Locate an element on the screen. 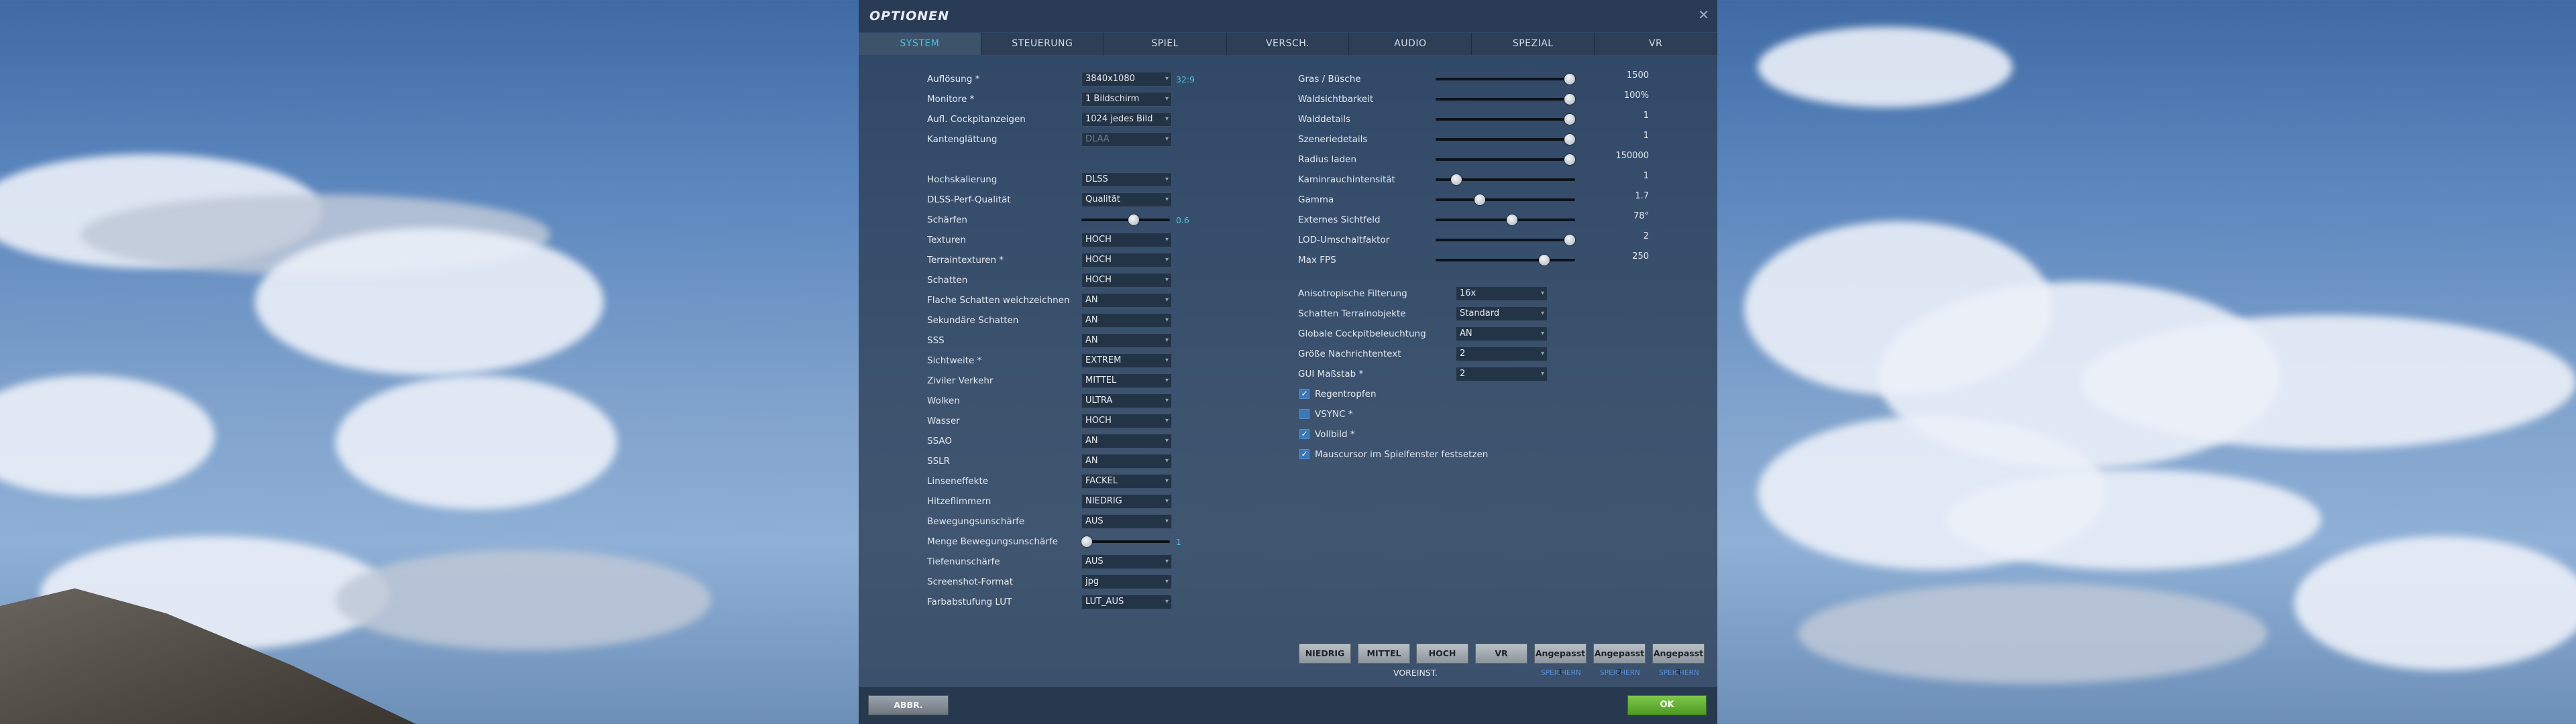 Image resolution: width=2576 pixels, height=724 pixels. save-custom3-link: SPEICHERN is located at coordinates (1679, 673).